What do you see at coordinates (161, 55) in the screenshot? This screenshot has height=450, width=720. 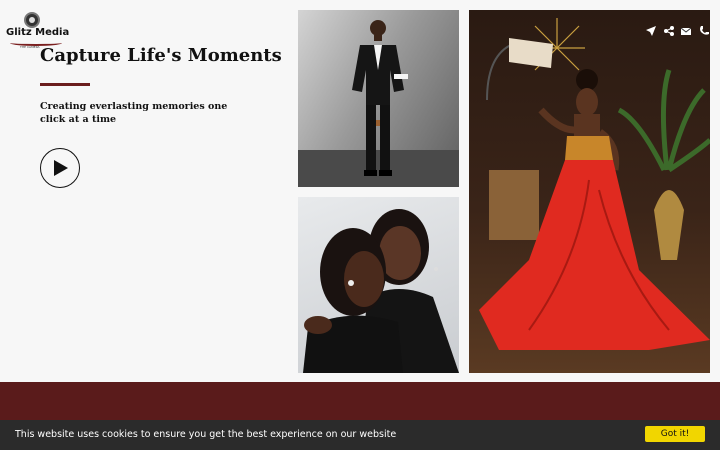 I see `hero-title: Capture Life's Moments` at bounding box center [161, 55].